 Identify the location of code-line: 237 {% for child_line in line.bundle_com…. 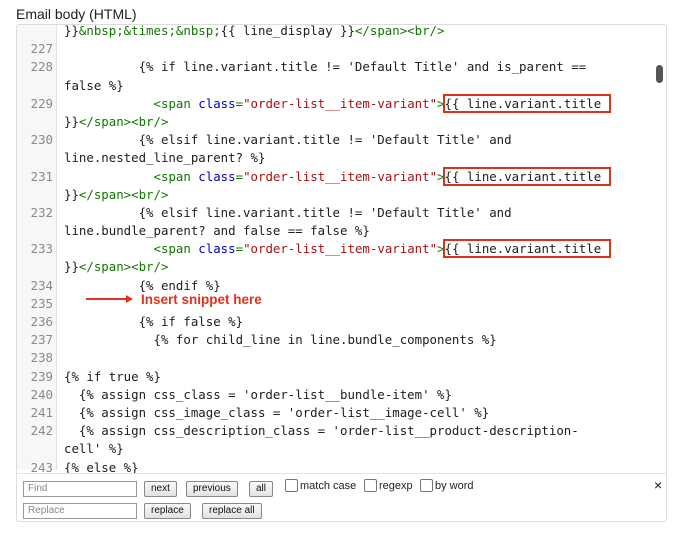
(337, 340).